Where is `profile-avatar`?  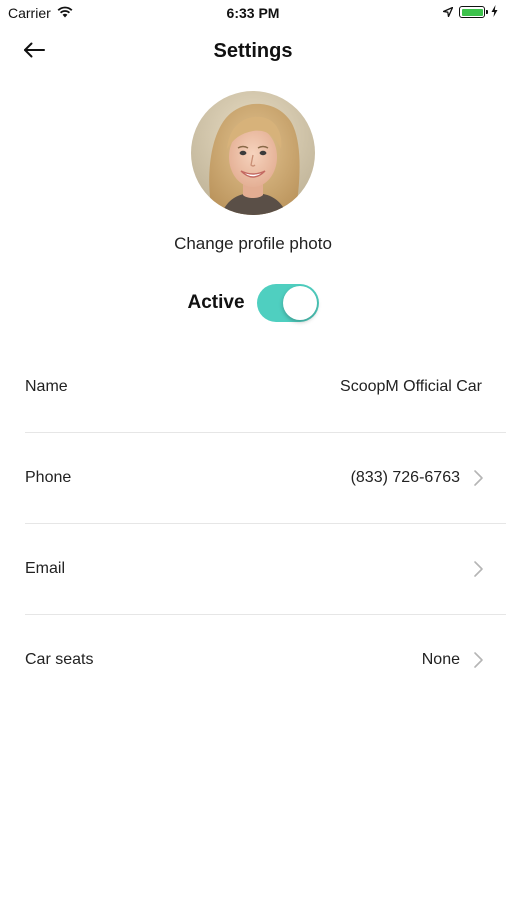 profile-avatar is located at coordinates (253, 153).